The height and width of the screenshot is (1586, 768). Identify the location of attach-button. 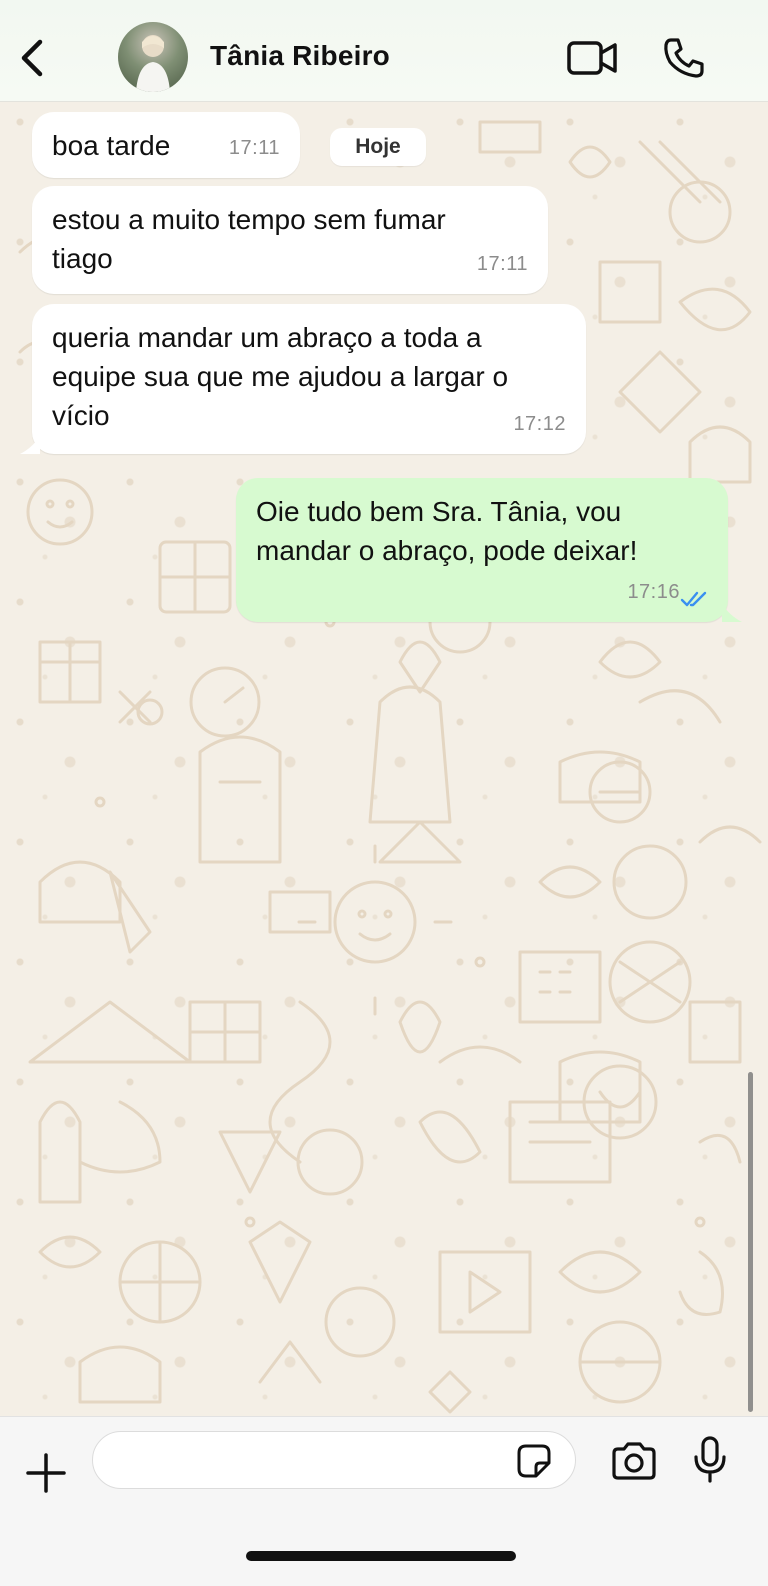
(46, 1473).